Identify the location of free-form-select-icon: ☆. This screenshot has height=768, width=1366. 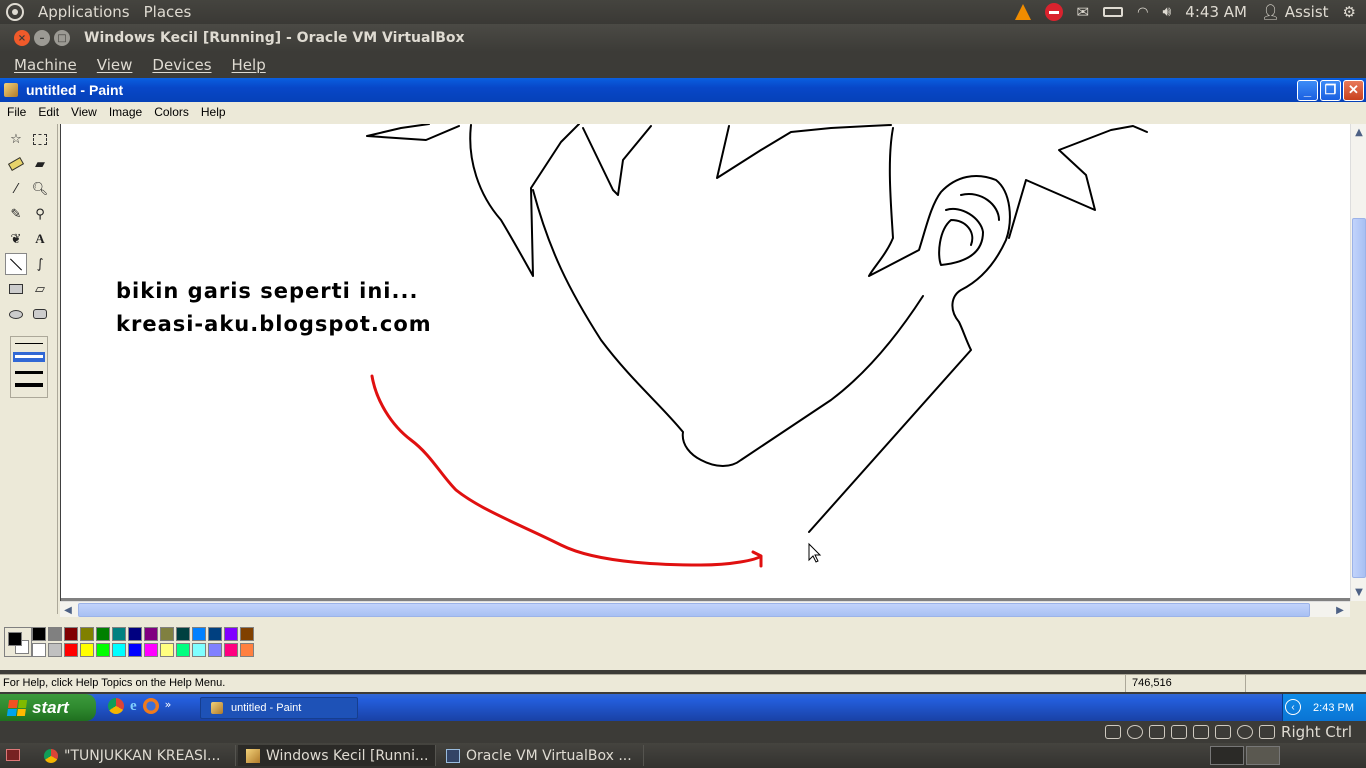
(16, 139).